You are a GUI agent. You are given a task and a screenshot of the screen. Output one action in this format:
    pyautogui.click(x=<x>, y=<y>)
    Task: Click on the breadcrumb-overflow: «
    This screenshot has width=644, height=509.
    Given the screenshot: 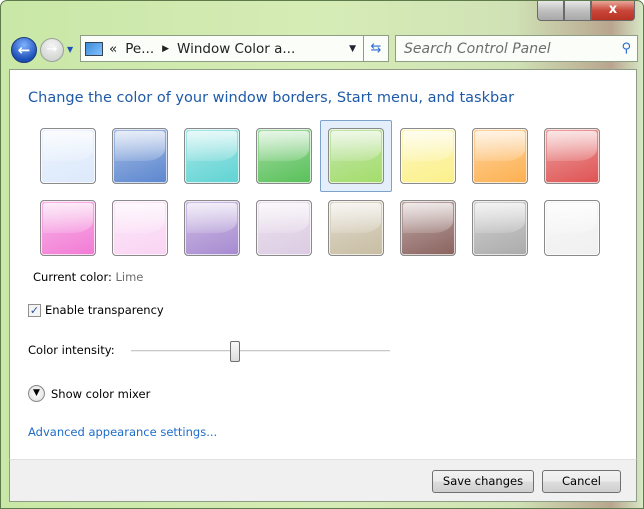 What is the action you would take?
    pyautogui.click(x=113, y=49)
    